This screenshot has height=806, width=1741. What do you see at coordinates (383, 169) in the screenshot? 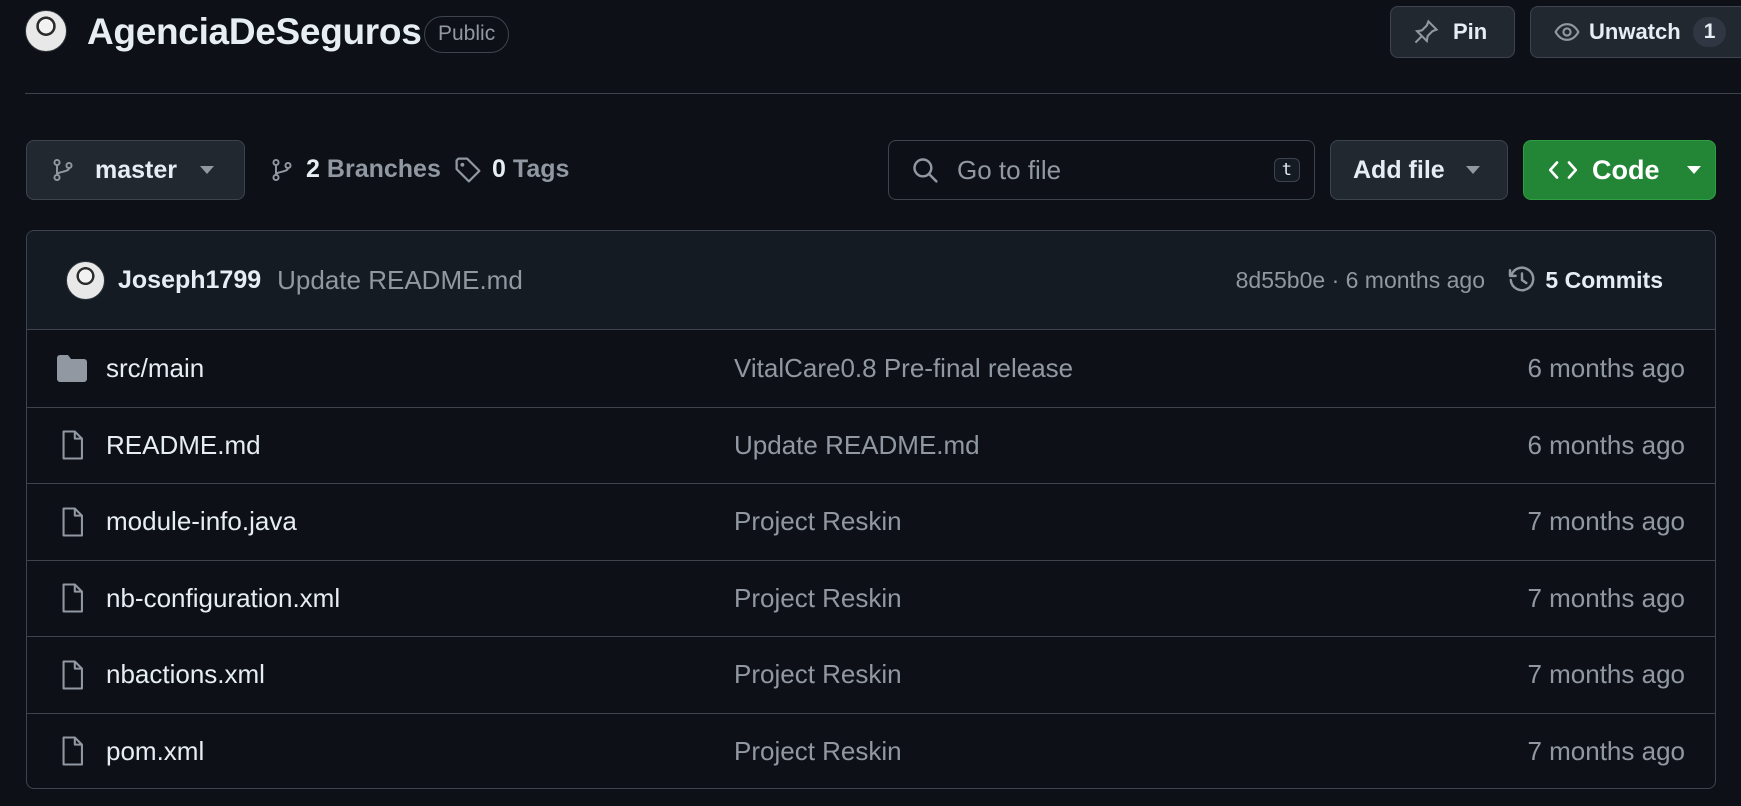
I see `branches-label: Branches` at bounding box center [383, 169].